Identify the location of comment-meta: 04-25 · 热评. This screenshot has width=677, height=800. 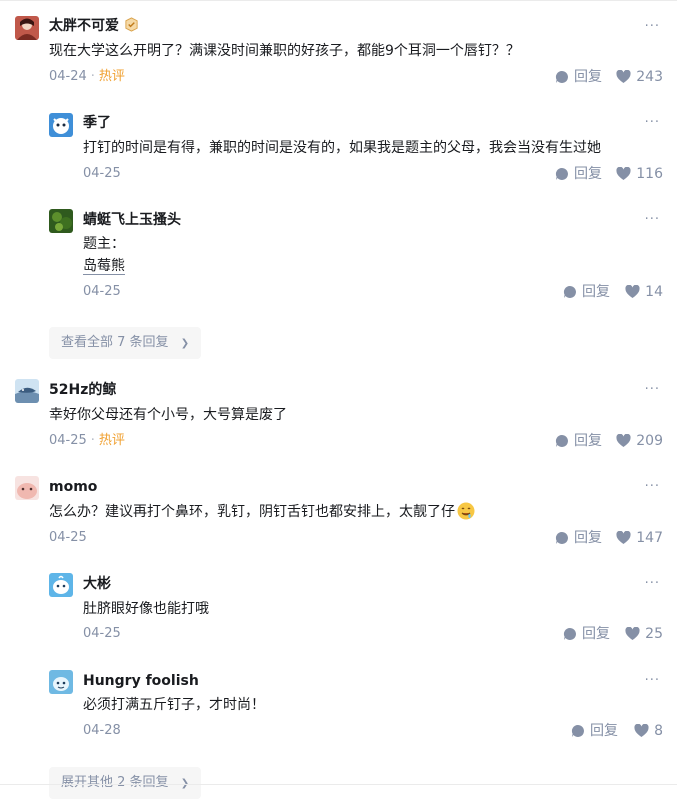
(87, 441).